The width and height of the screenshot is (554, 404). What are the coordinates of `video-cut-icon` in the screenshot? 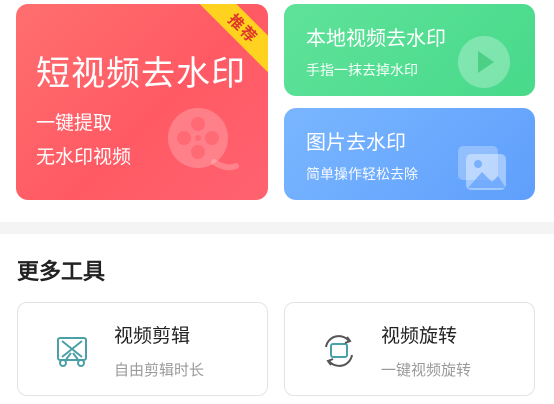 It's located at (72, 352).